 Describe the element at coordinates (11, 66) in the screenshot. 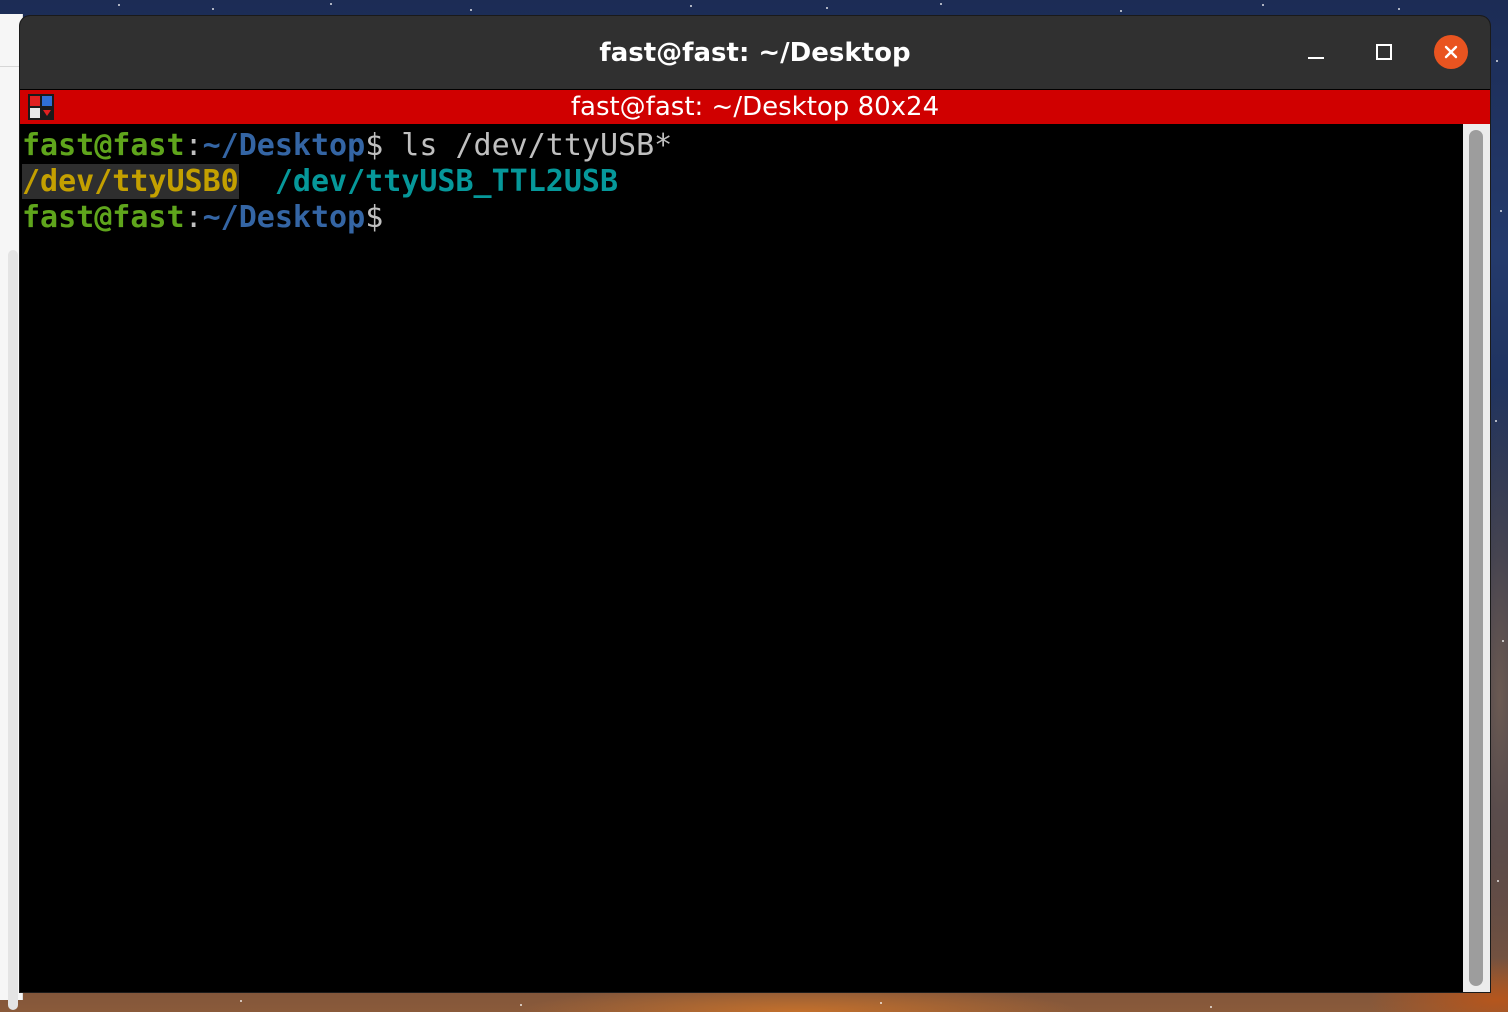

I see `background-window-divider` at that location.